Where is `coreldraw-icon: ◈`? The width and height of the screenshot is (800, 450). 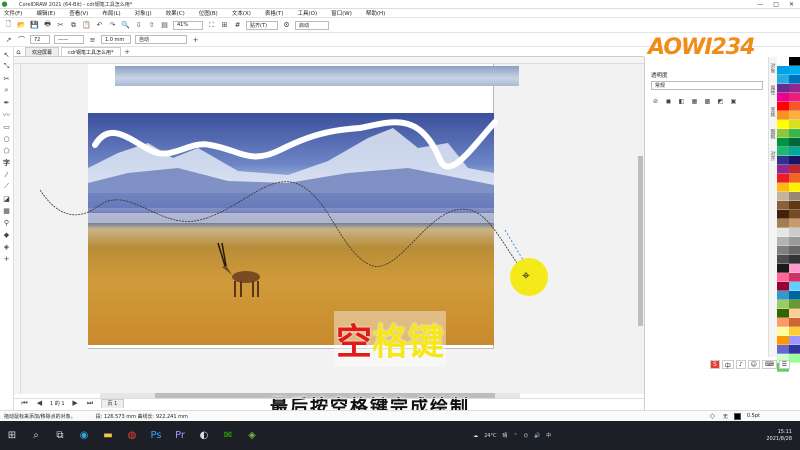 coreldraw-icon: ◈ is located at coordinates (252, 436).